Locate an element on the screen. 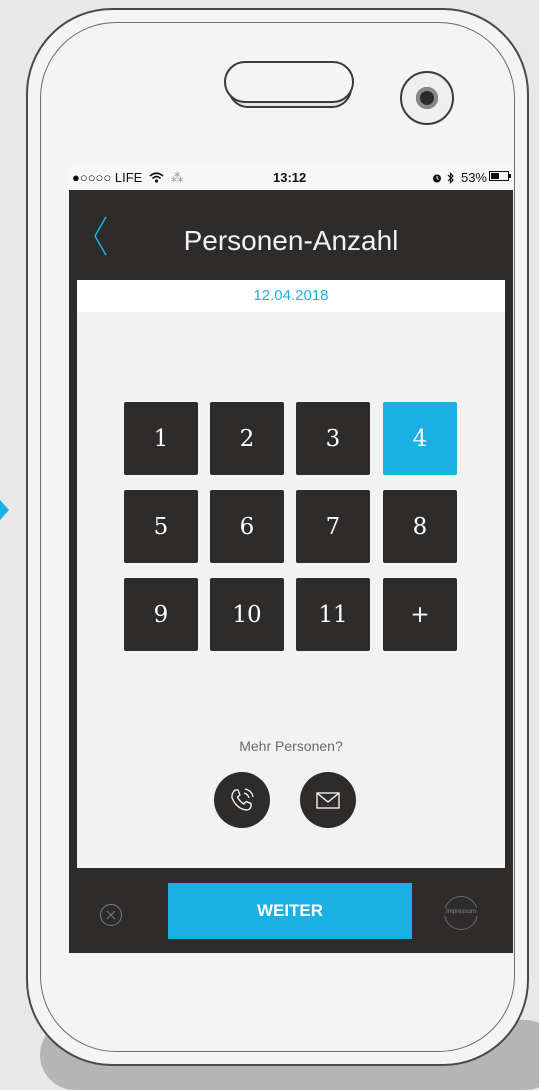 The height and width of the screenshot is (1090, 539). camera-lens is located at coordinates (427, 98).